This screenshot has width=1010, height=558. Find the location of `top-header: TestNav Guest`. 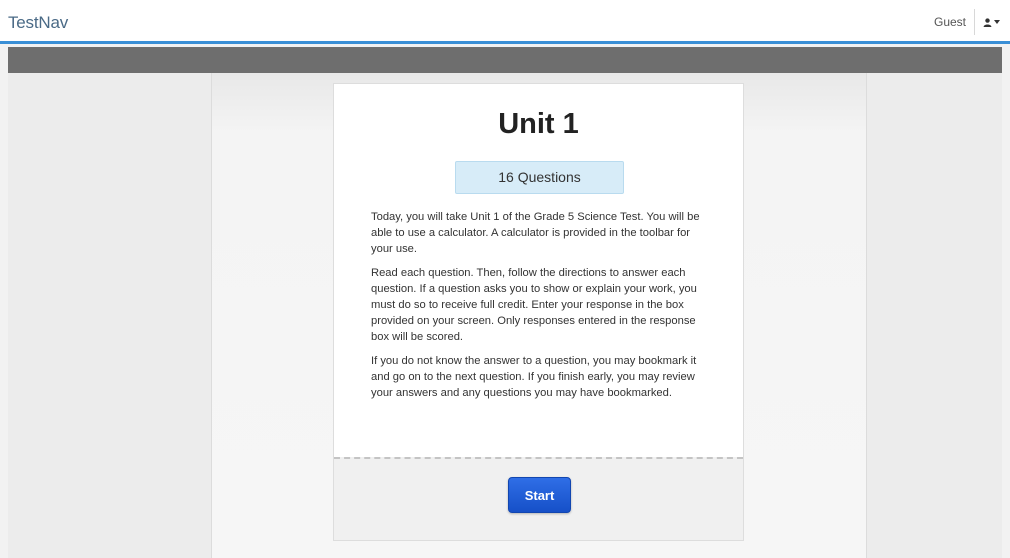

top-header: TestNav Guest is located at coordinates (505, 22).